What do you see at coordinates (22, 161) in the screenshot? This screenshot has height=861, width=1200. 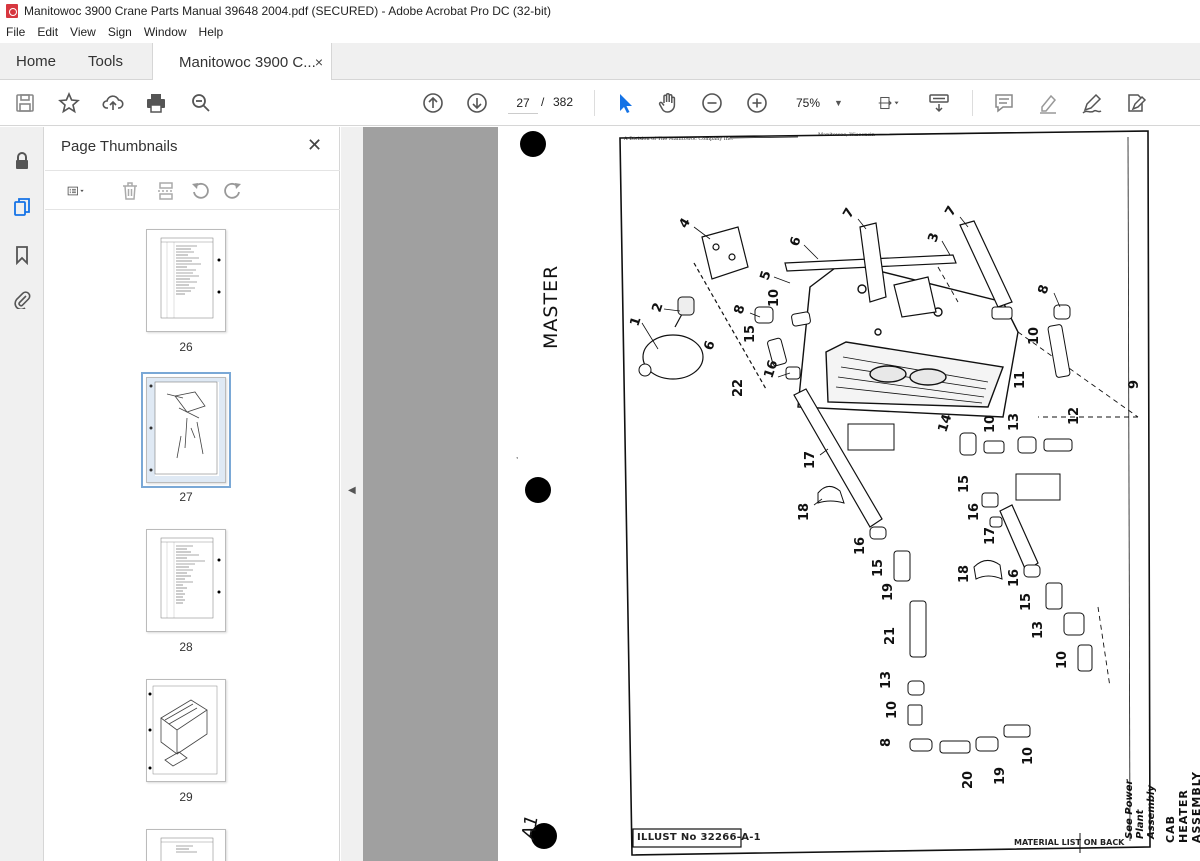 I see `lock-icon` at bounding box center [22, 161].